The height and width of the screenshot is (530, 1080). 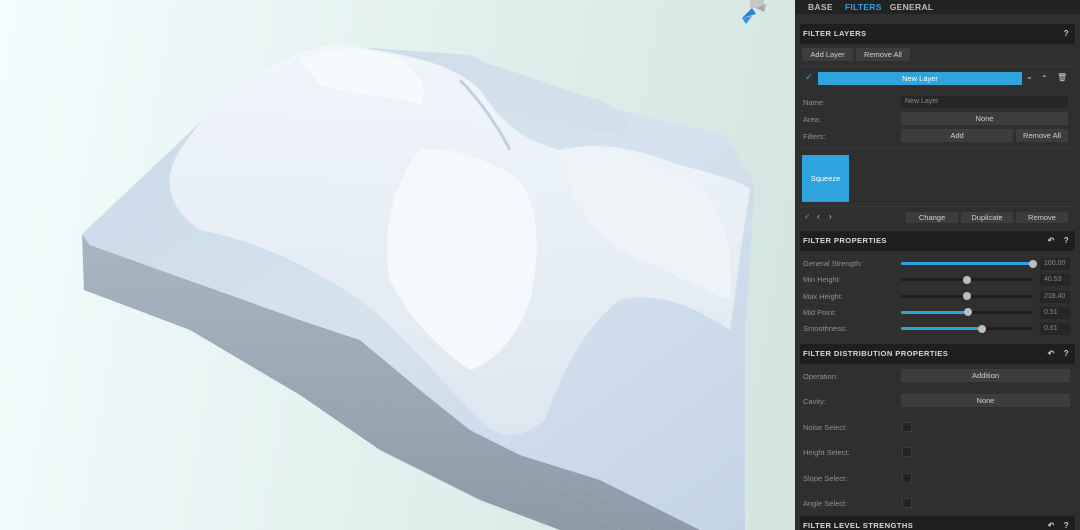 I want to click on tab-filters: FILTERS, so click(x=863, y=7).